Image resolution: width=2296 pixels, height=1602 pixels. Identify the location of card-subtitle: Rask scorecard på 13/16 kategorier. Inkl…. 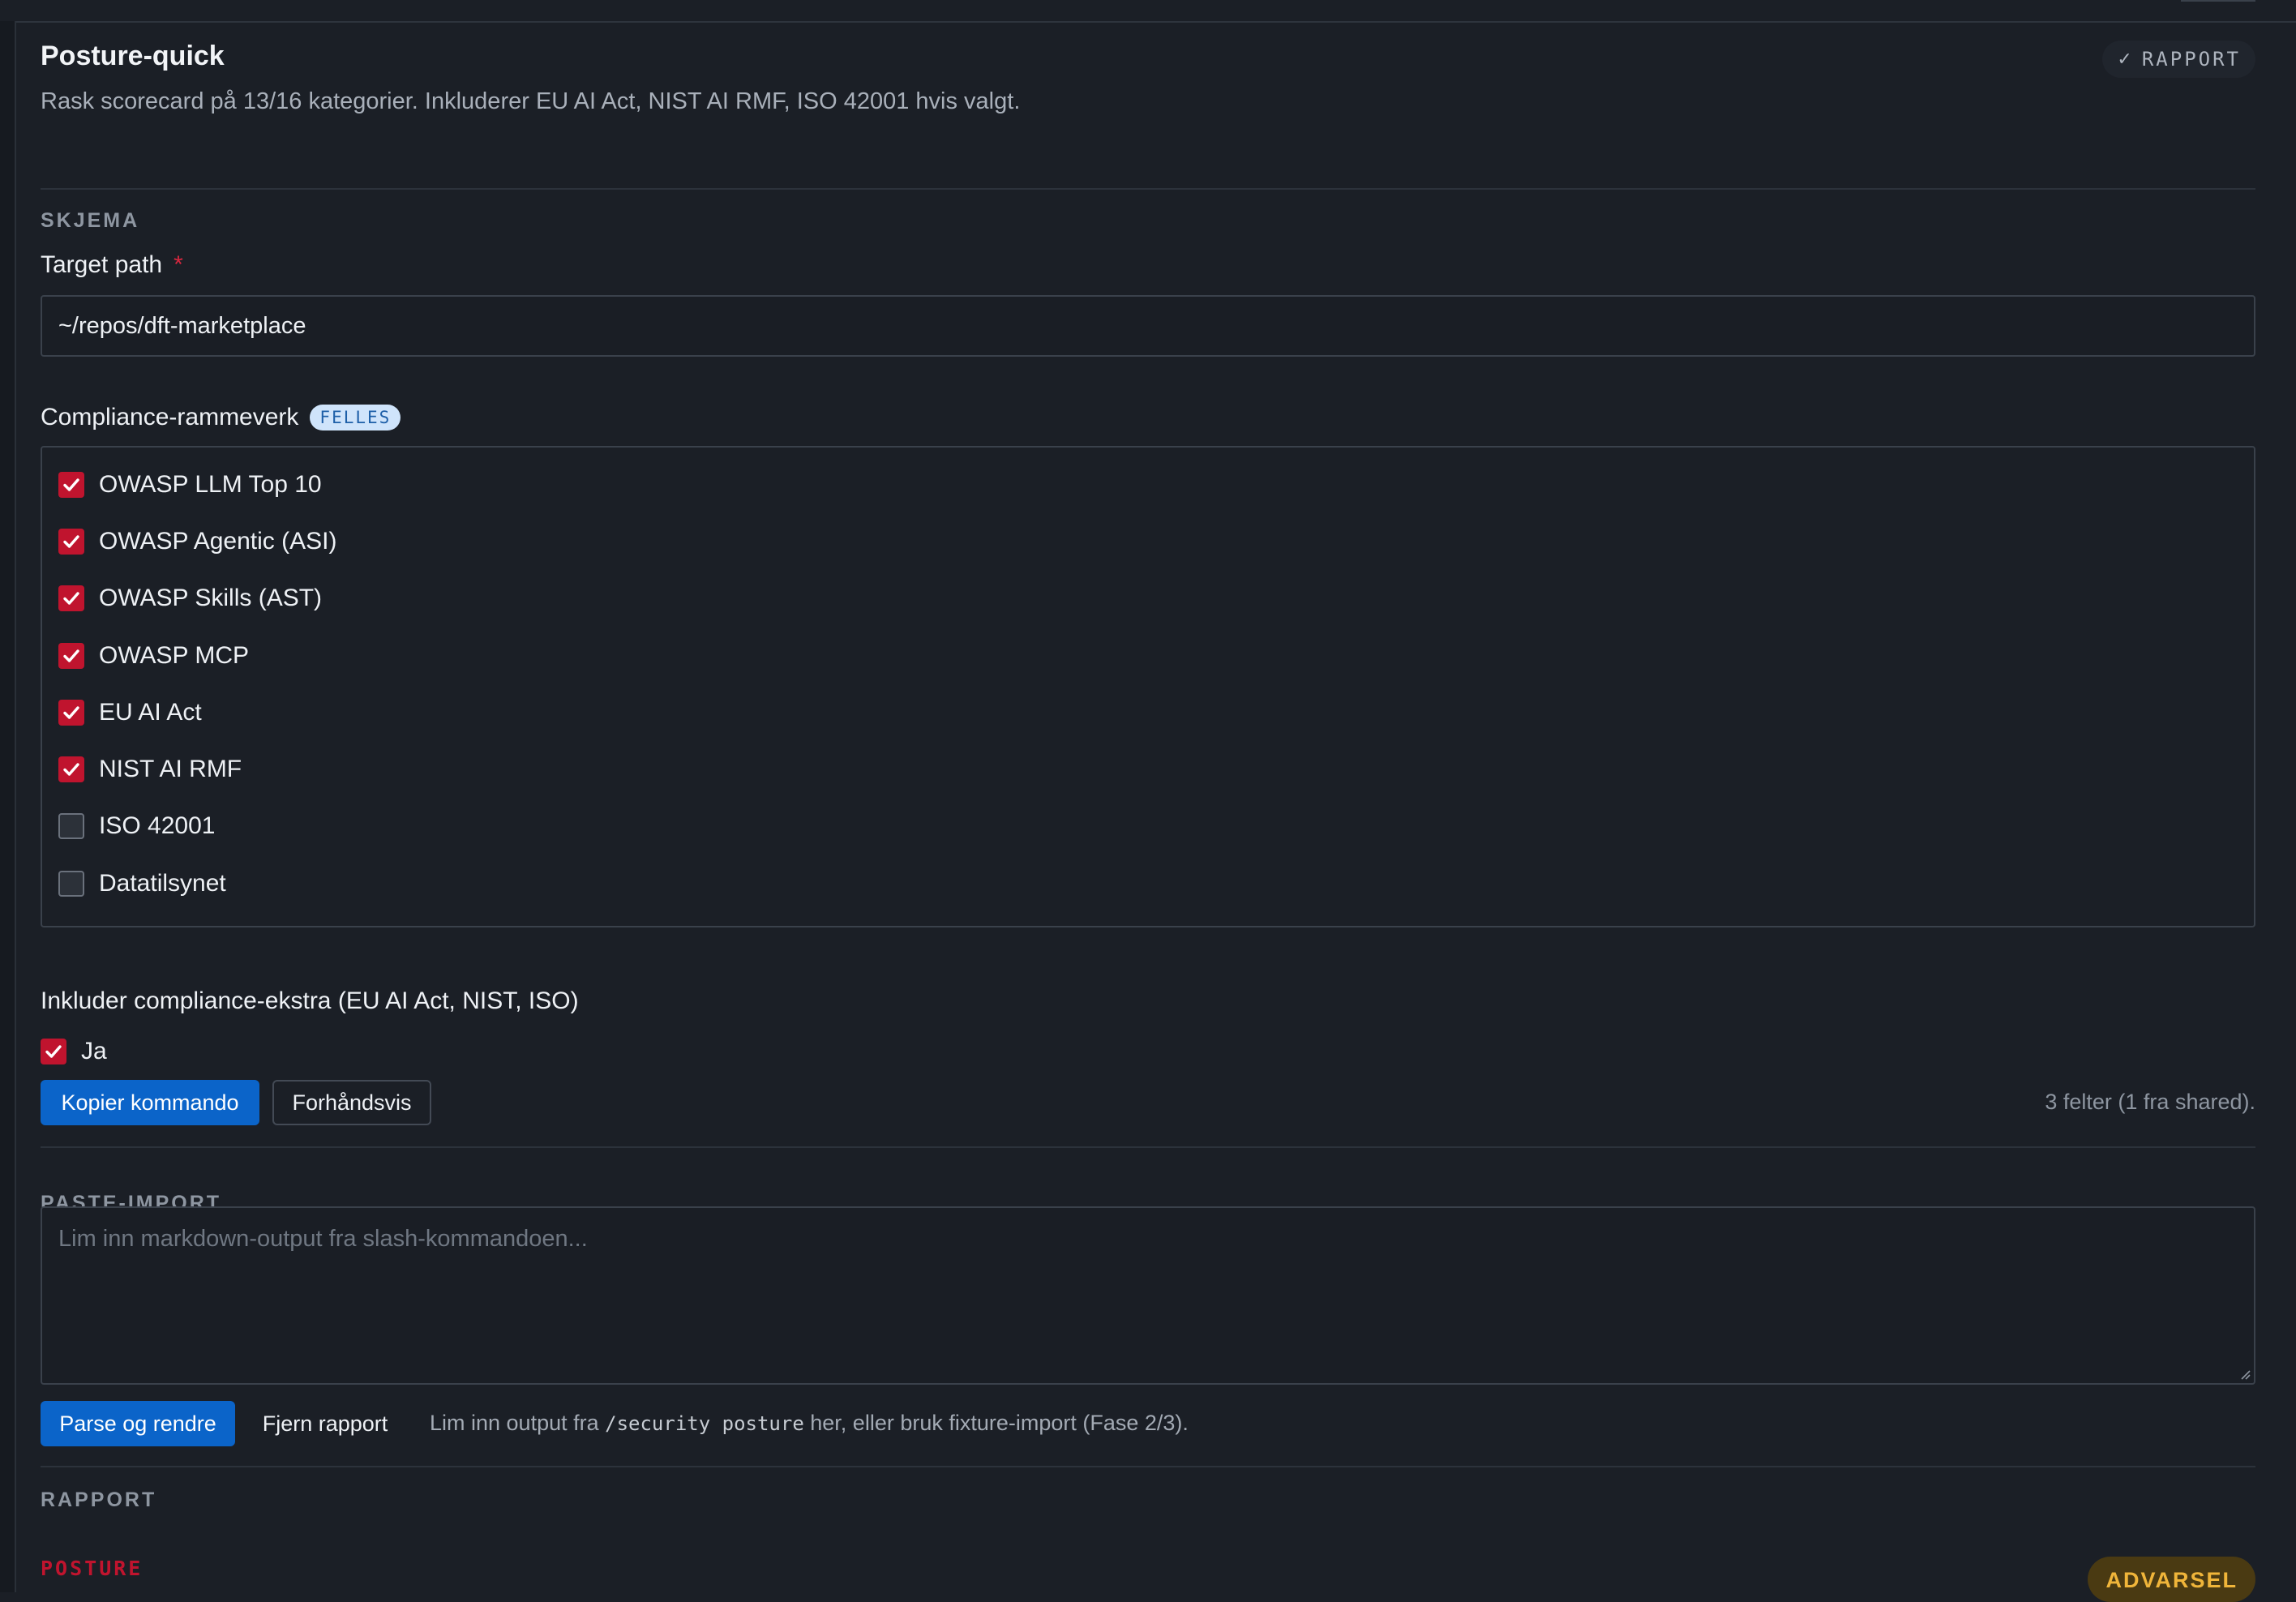
(531, 101).